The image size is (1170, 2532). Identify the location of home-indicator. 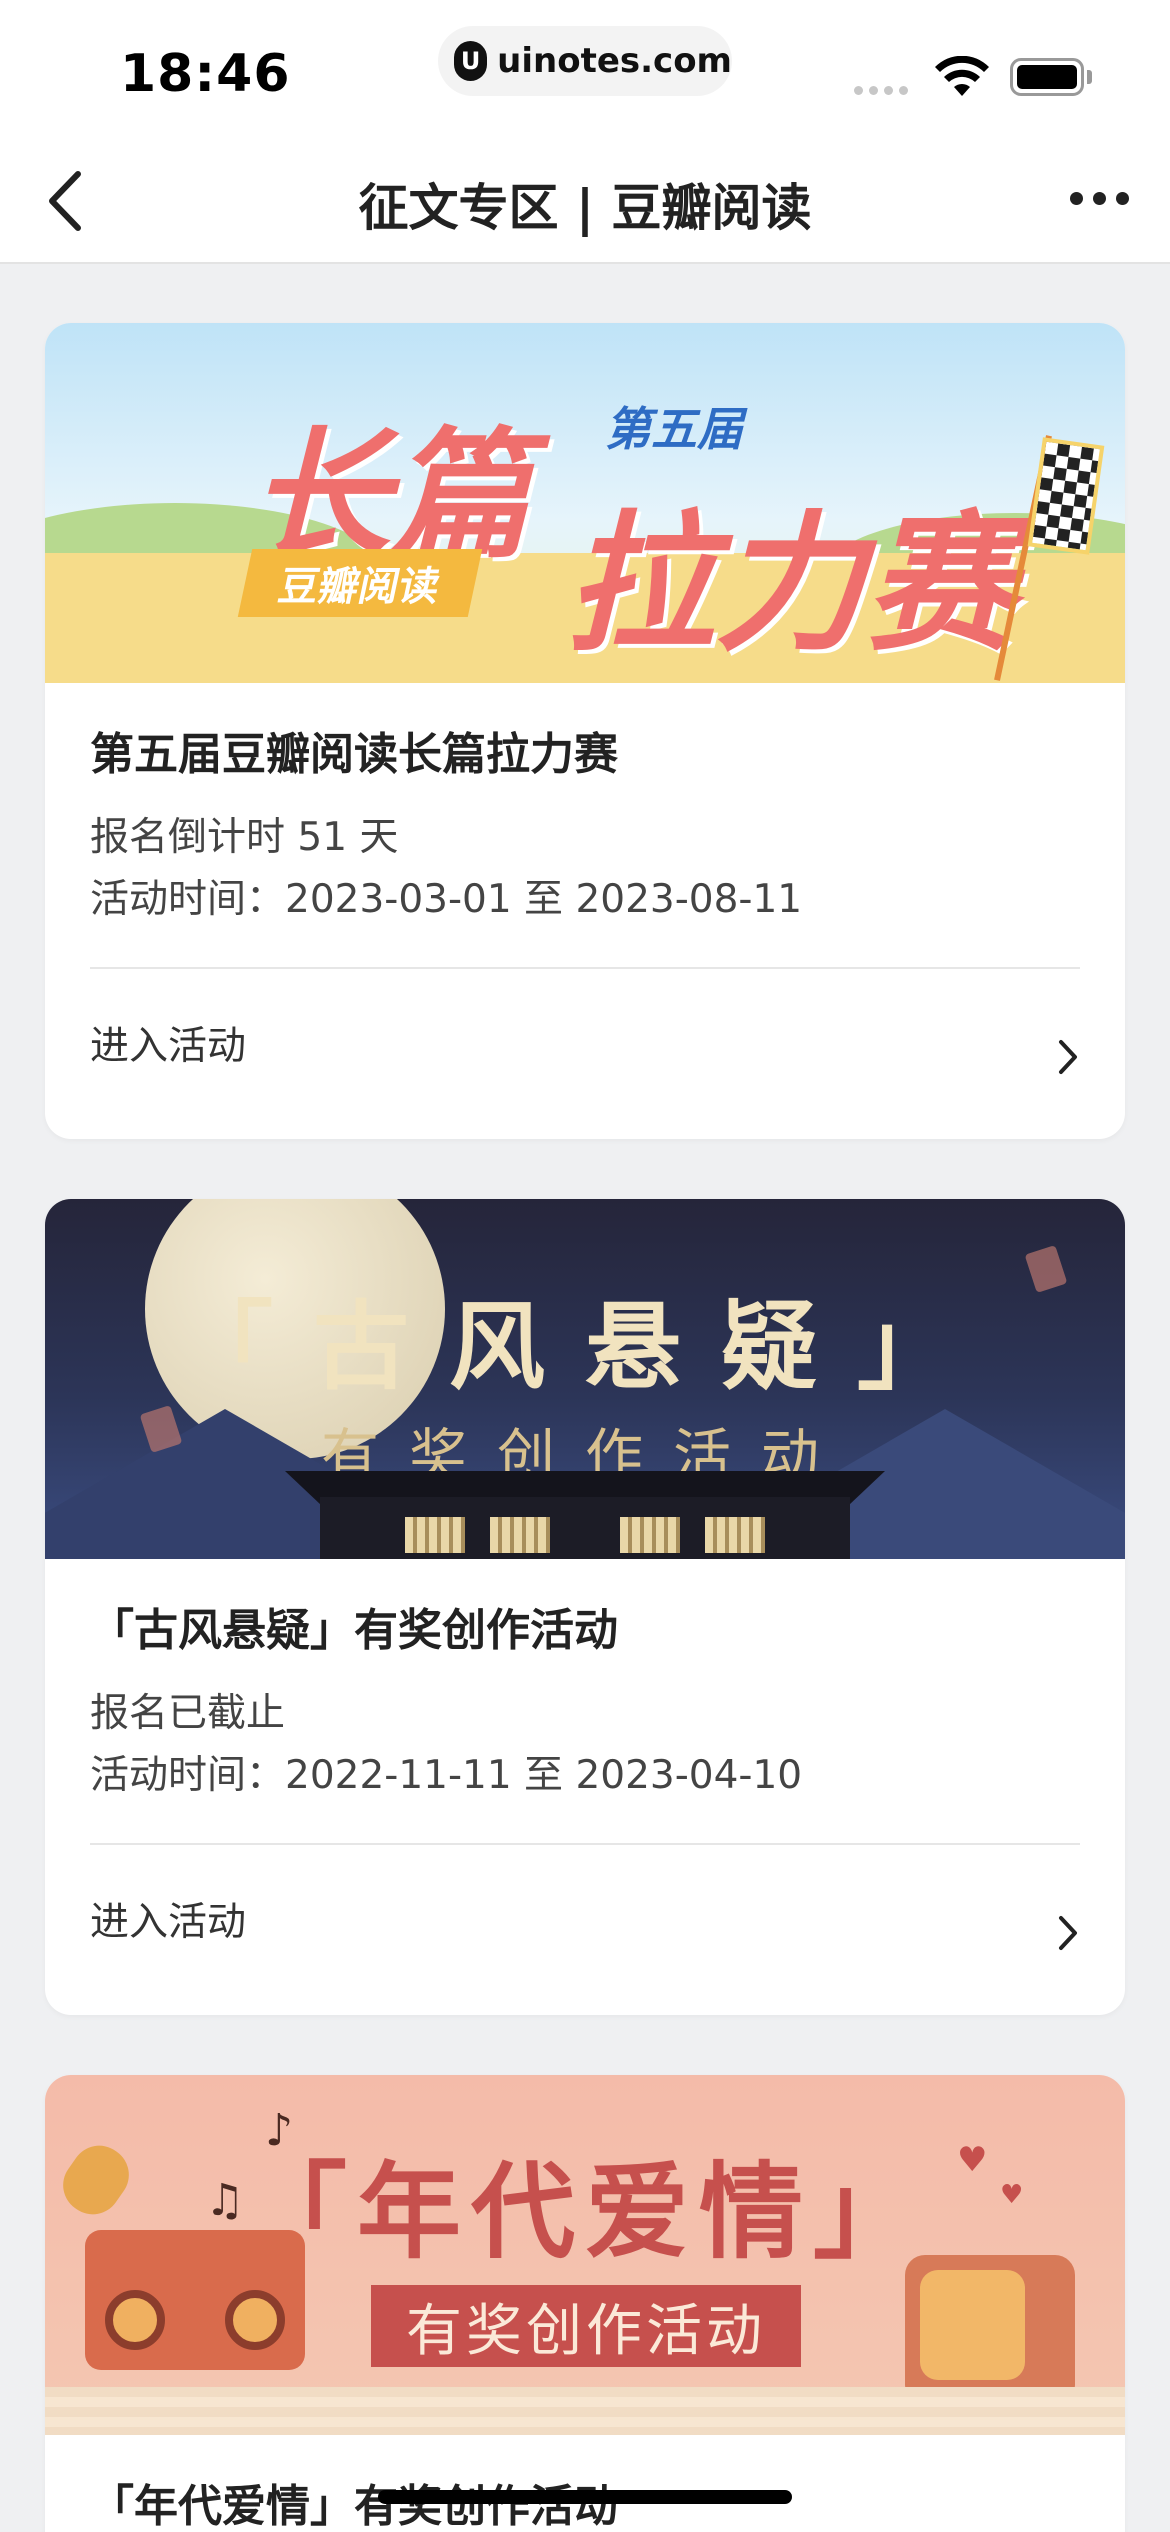
(585, 2497).